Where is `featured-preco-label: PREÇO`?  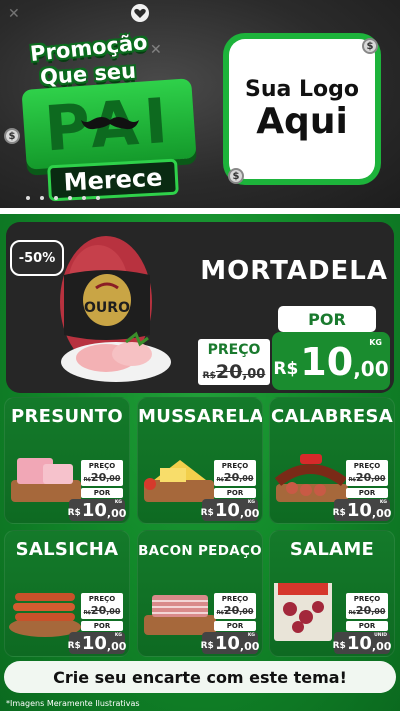
featured-preco-label: PREÇO is located at coordinates (234, 350).